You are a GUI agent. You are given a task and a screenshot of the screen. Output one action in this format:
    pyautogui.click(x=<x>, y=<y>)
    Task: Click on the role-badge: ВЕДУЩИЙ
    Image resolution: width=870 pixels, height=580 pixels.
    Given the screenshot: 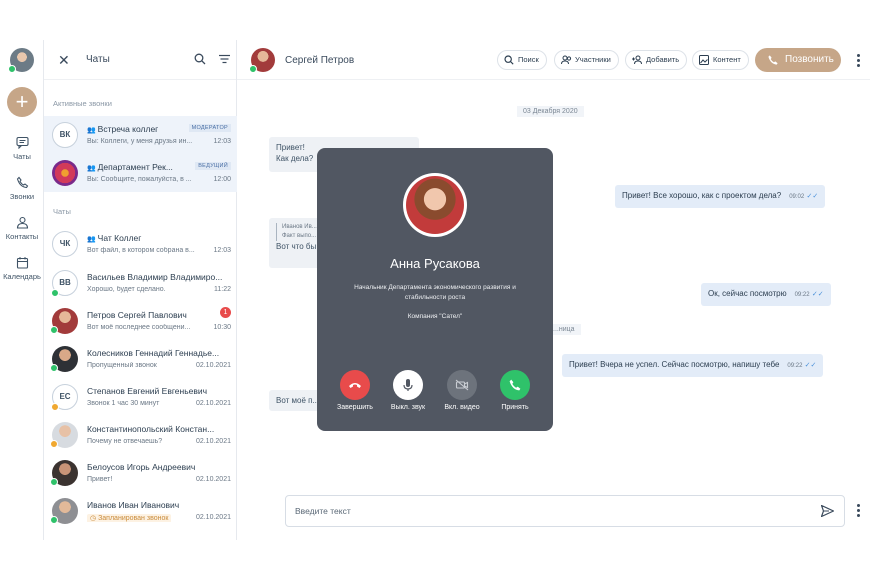 What is the action you would take?
    pyautogui.click(x=213, y=166)
    